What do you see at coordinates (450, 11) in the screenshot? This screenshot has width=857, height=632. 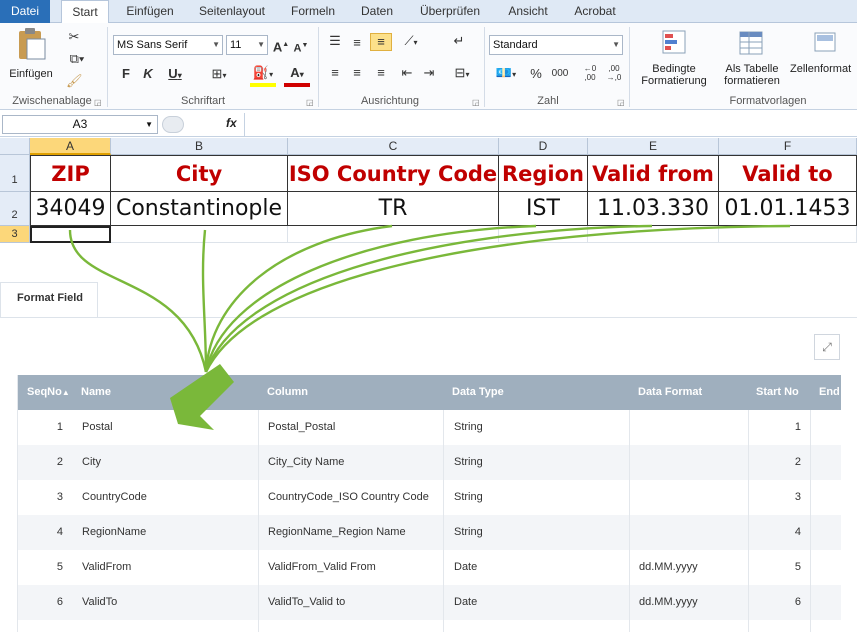 I see `tab-review: Überprüfen` at bounding box center [450, 11].